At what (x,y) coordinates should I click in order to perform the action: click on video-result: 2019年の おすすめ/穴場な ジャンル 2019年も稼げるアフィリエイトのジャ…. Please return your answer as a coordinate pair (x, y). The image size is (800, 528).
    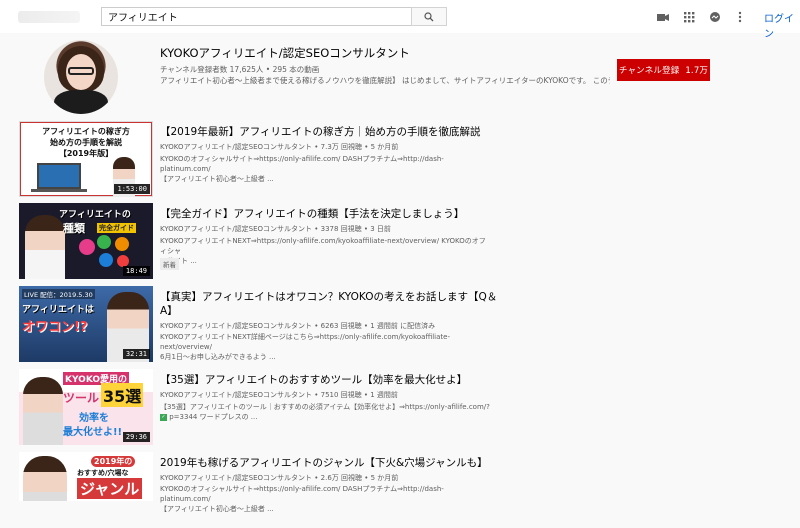
    Looking at the image, I should click on (369, 490).